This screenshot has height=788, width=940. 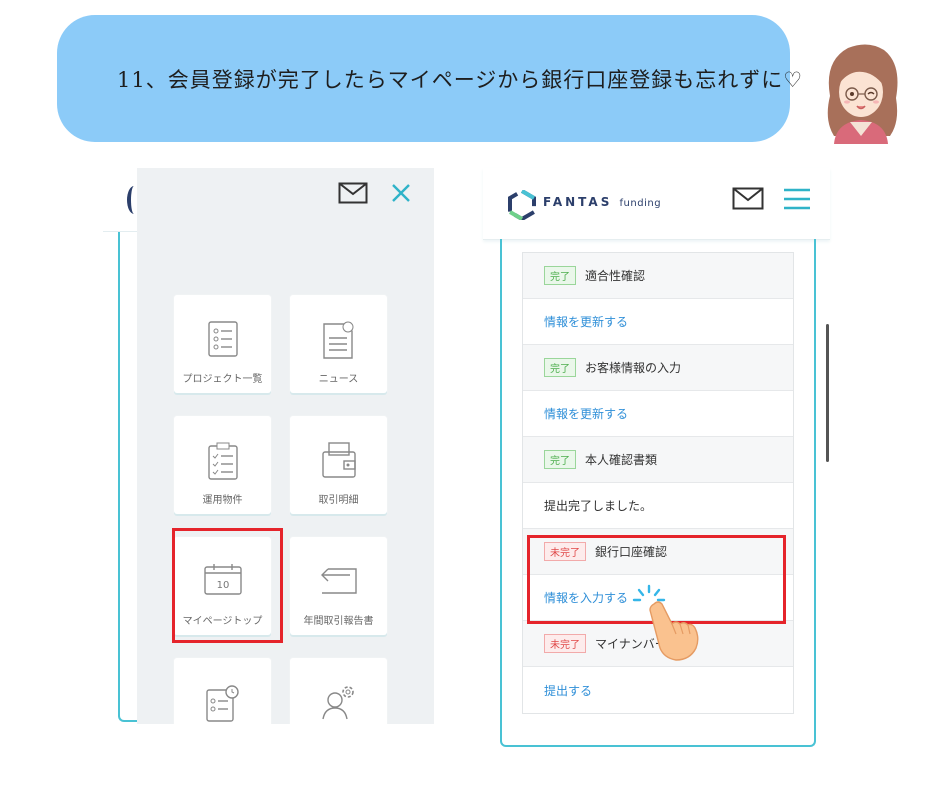 I want to click on menu-tile-news: ニュース, so click(x=338, y=344).